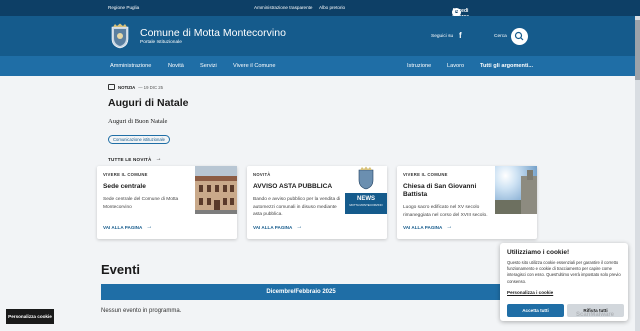 Image resolution: width=640 pixels, height=331 pixels. Describe the element at coordinates (535, 310) in the screenshot. I see `accept-all-button: Accetta tutti` at that location.